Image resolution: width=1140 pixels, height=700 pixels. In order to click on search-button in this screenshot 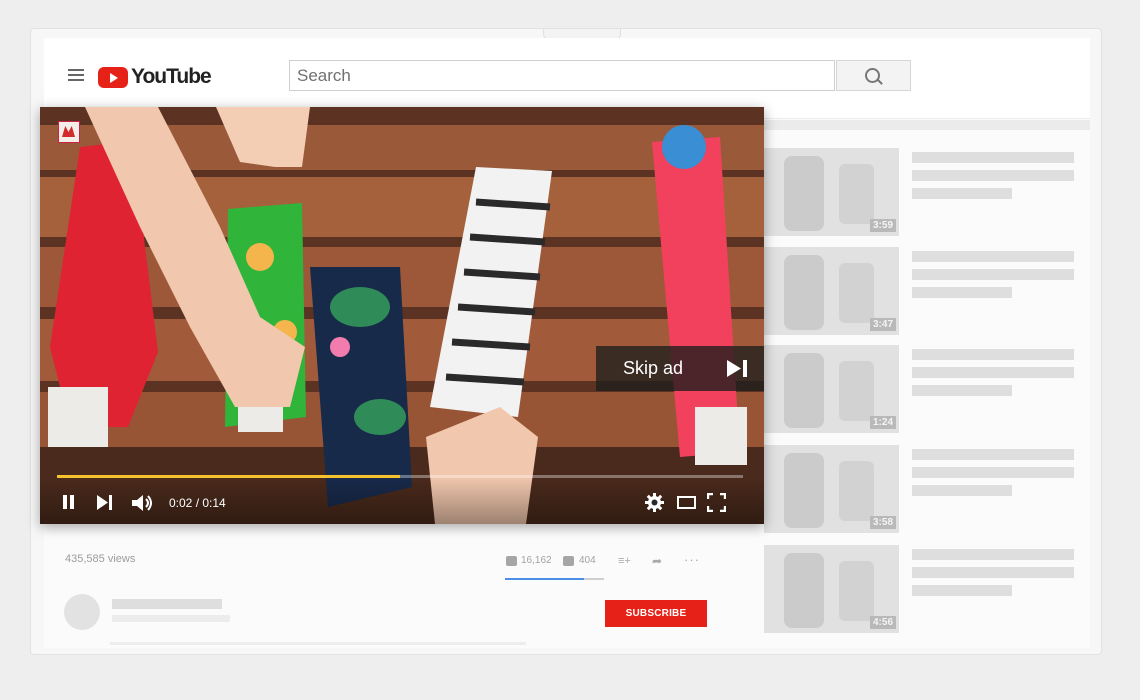, I will do `click(873, 75)`.